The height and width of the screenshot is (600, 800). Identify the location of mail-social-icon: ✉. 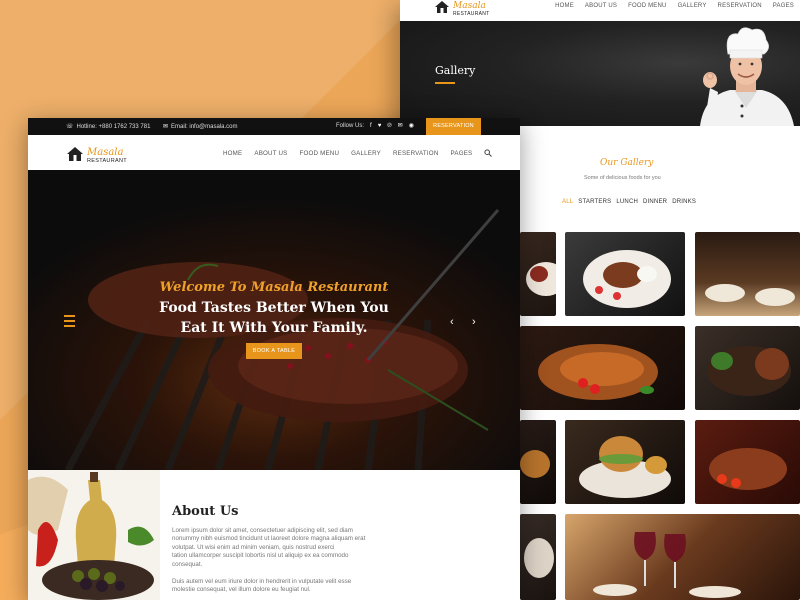
(400, 125).